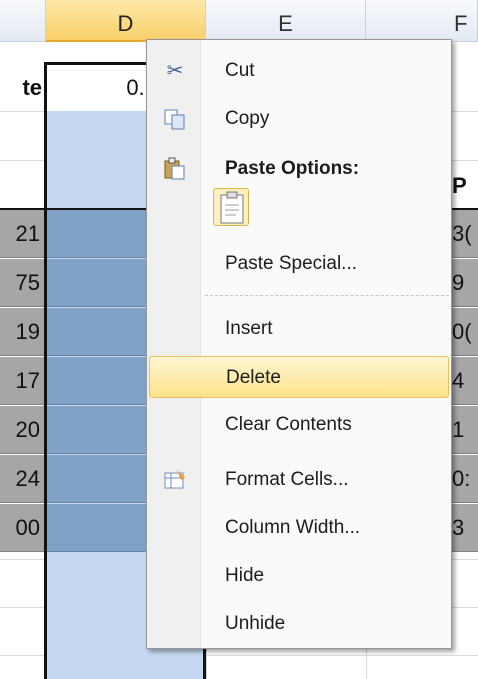 The image size is (478, 679). I want to click on delete-label: Delete, so click(253, 377).